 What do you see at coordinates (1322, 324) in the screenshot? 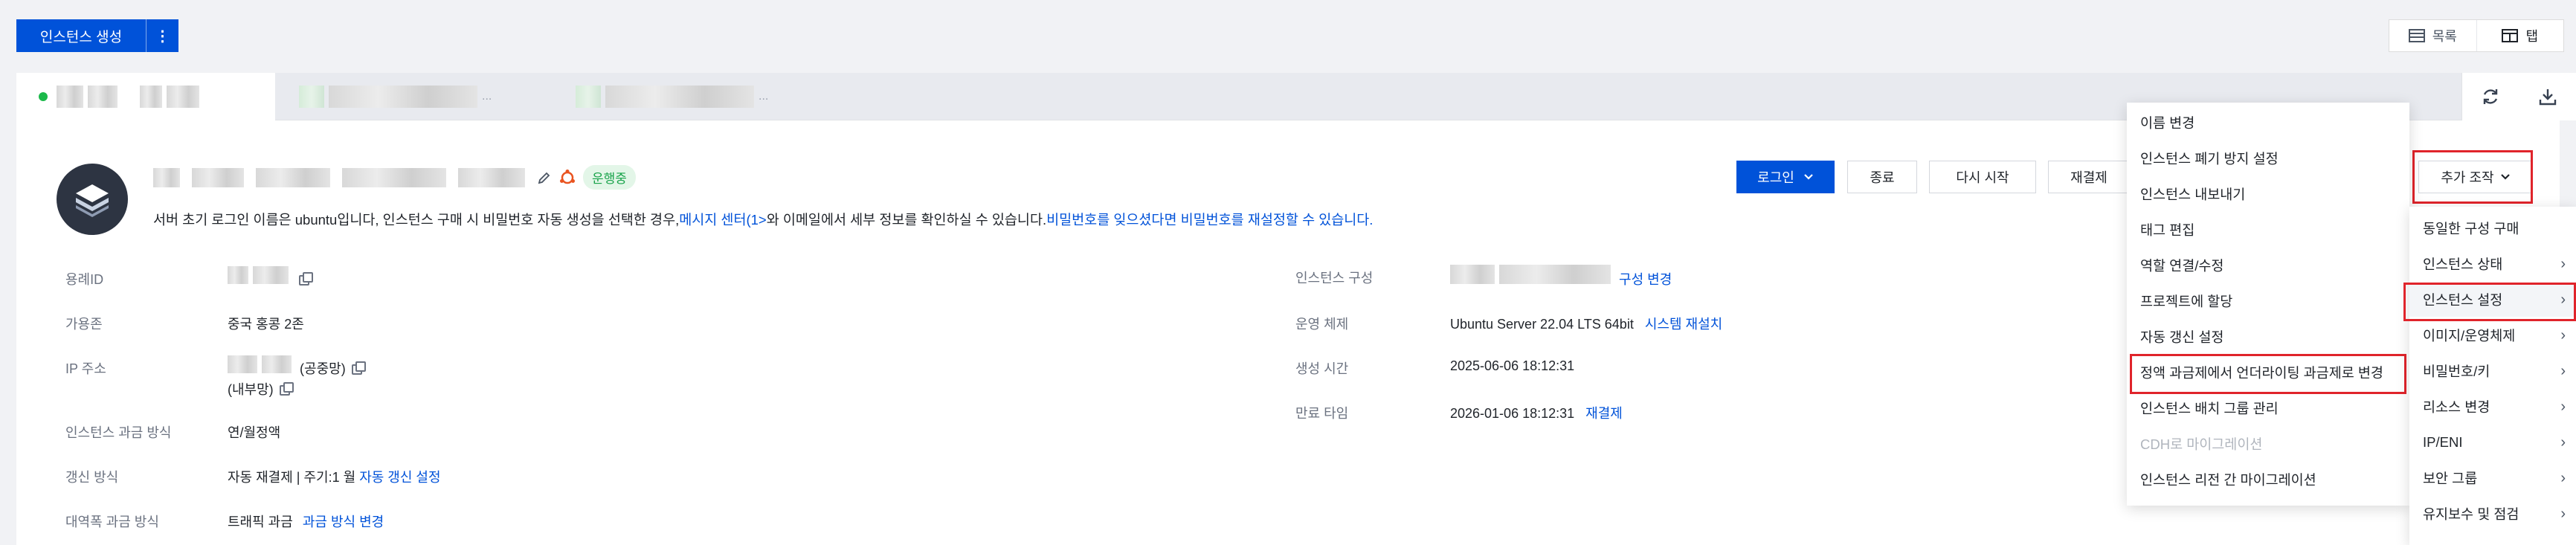
I see `os-label: 운영 체제` at bounding box center [1322, 324].